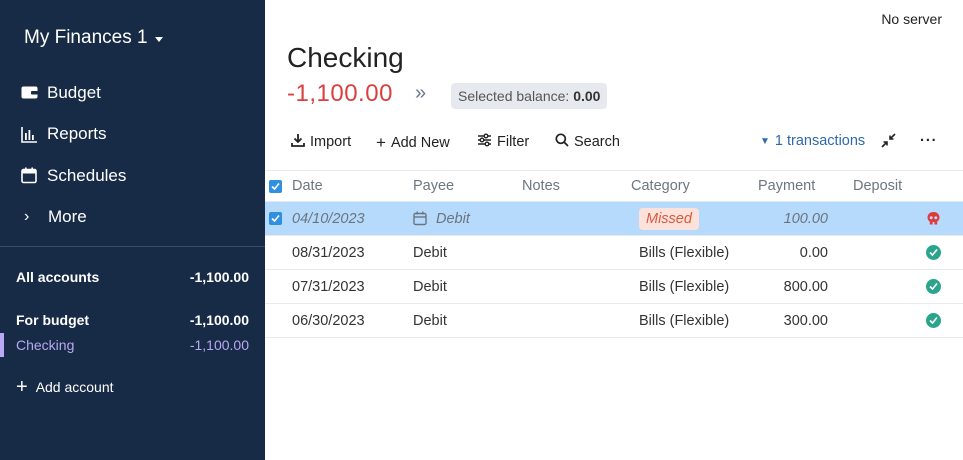  What do you see at coordinates (911, 19) in the screenshot?
I see `server-status: No server` at bounding box center [911, 19].